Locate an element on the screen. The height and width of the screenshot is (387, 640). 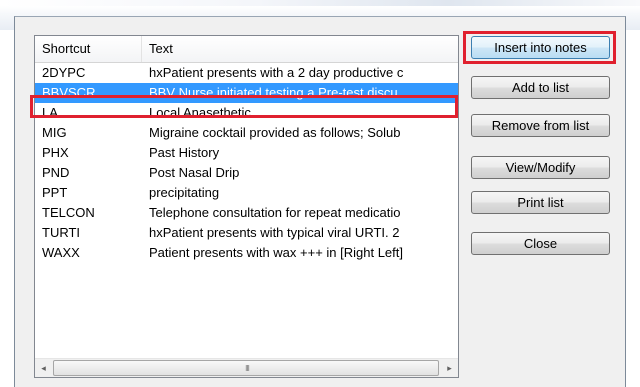
remove-from-list-button: Remove from list is located at coordinates (540, 125).